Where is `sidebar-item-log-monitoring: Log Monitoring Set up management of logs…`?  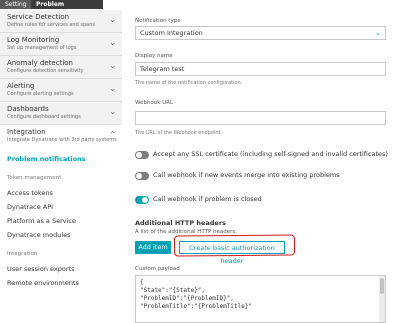
sidebar-item-log-monitoring: Log Monitoring Set up management of logs… is located at coordinates (61, 44).